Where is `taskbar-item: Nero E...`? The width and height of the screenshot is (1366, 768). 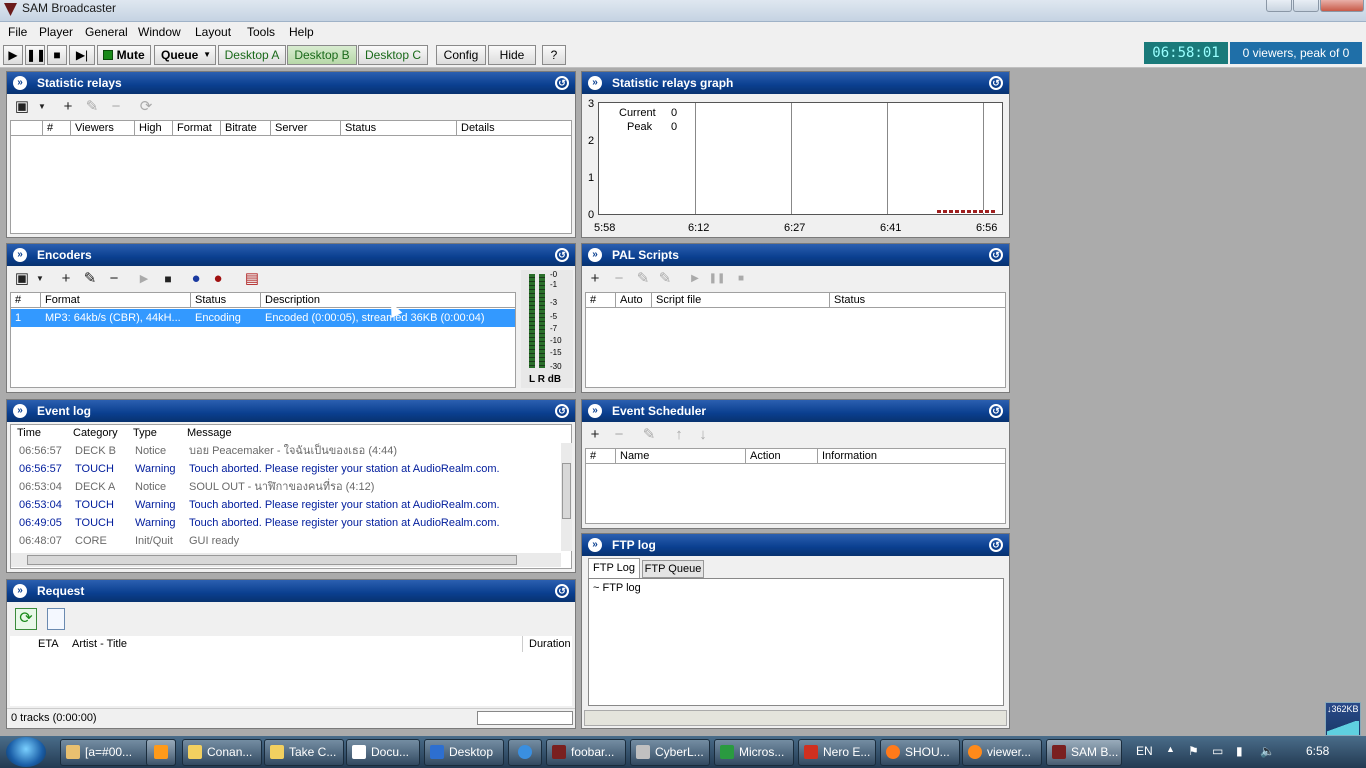 taskbar-item: Nero E... is located at coordinates (837, 752).